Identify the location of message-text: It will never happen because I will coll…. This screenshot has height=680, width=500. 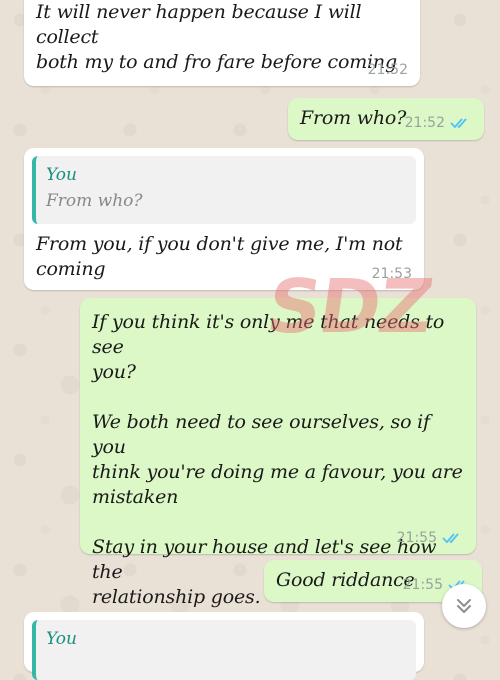
(216, 37).